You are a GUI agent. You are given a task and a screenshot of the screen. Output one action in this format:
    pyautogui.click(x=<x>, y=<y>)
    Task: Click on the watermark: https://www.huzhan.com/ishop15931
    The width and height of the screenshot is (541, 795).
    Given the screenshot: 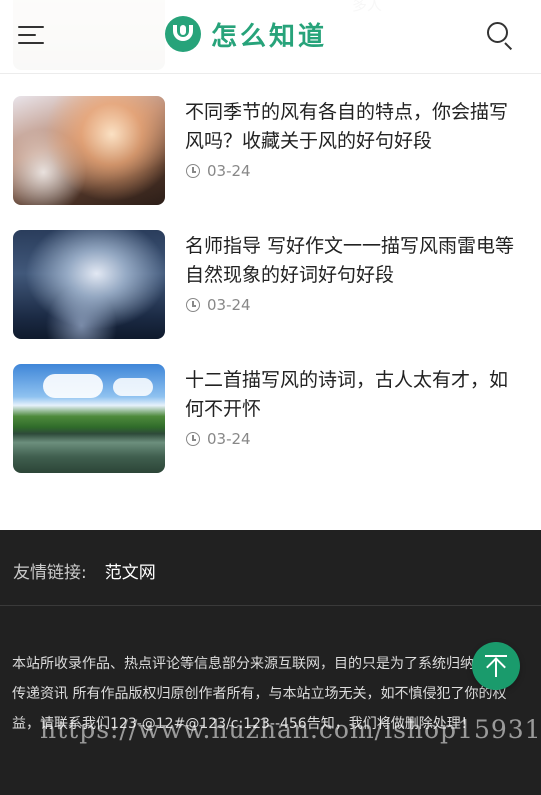 What is the action you would take?
    pyautogui.click(x=290, y=729)
    